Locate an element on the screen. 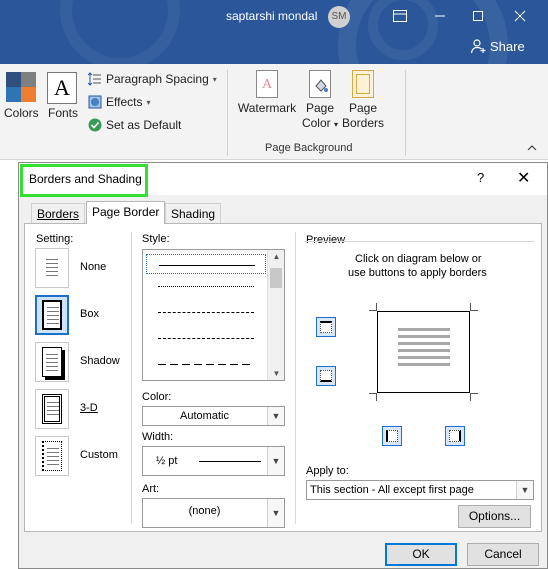  user-name: saptarshi mondal is located at coordinates (271, 16).